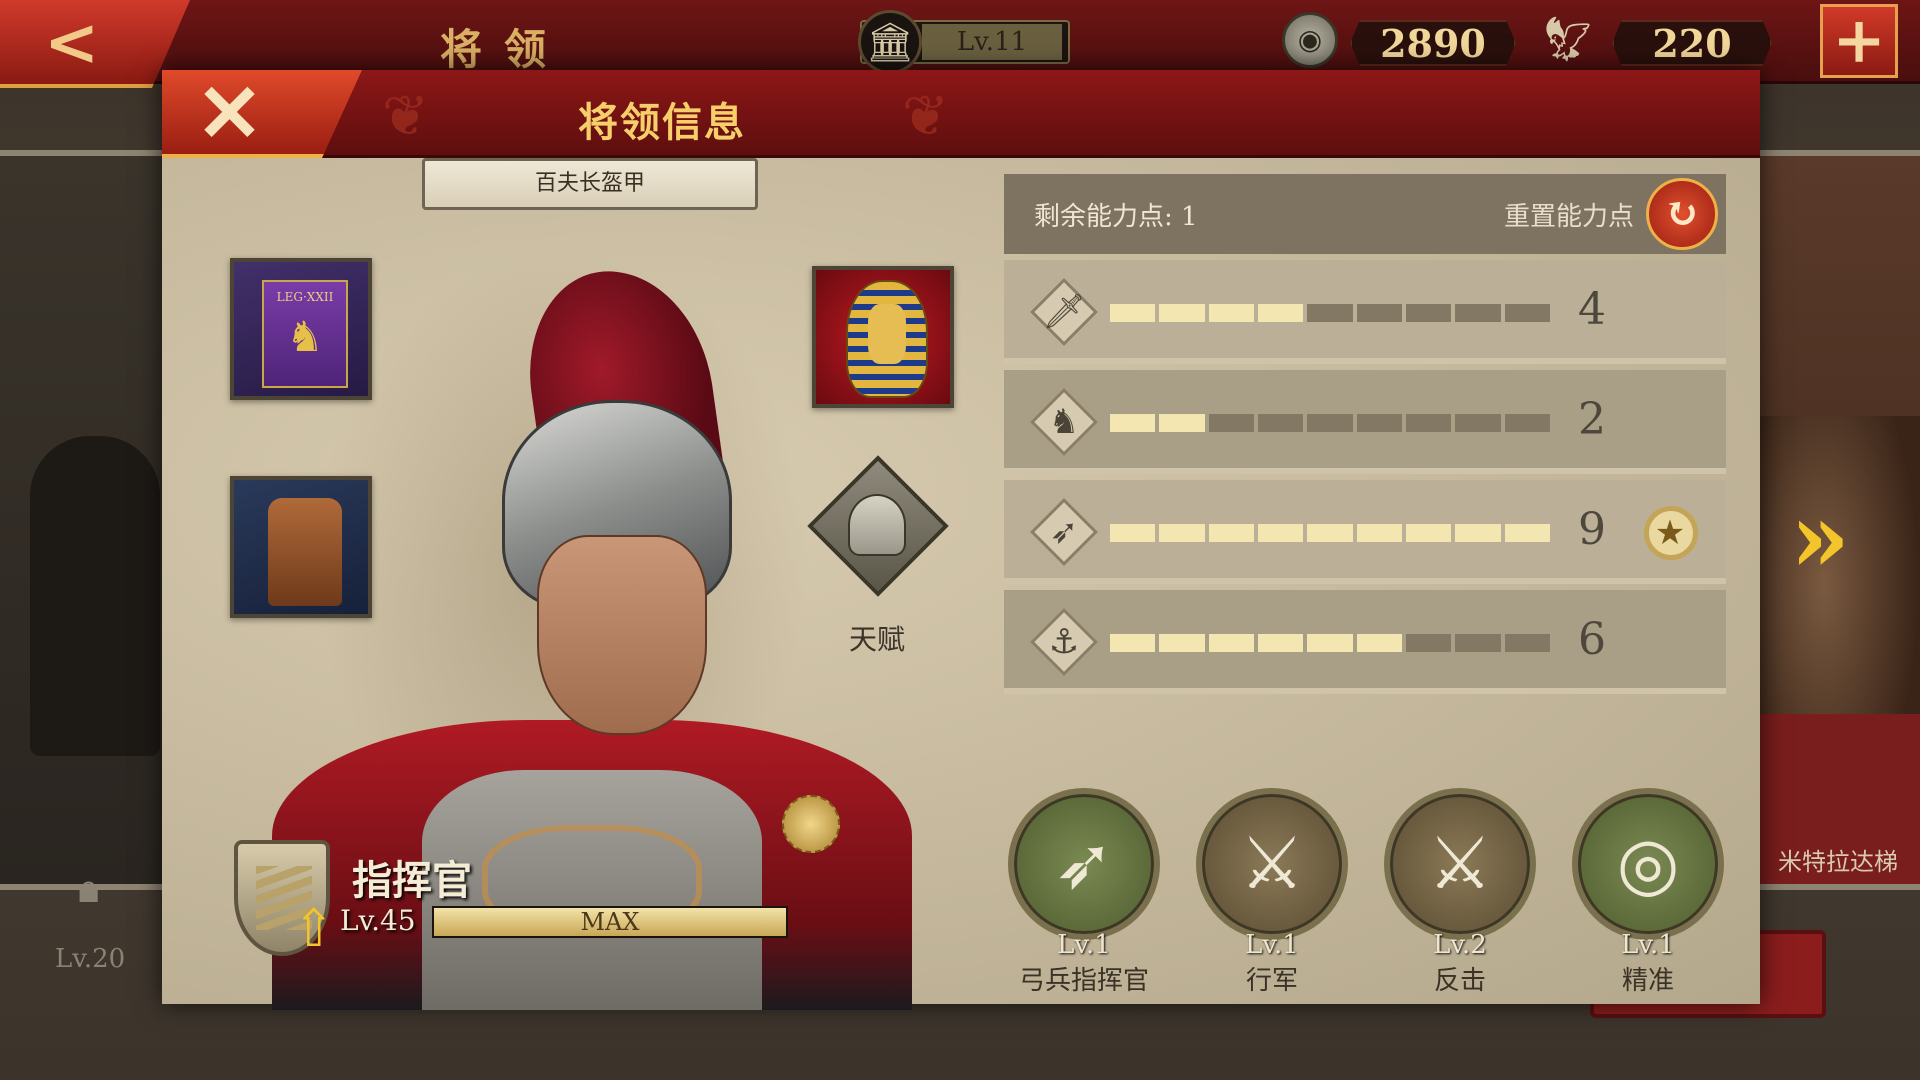 The width and height of the screenshot is (1920, 1080). Describe the element at coordinates (1064, 312) in the screenshot. I see `sword-icon: 🗡︎` at that location.